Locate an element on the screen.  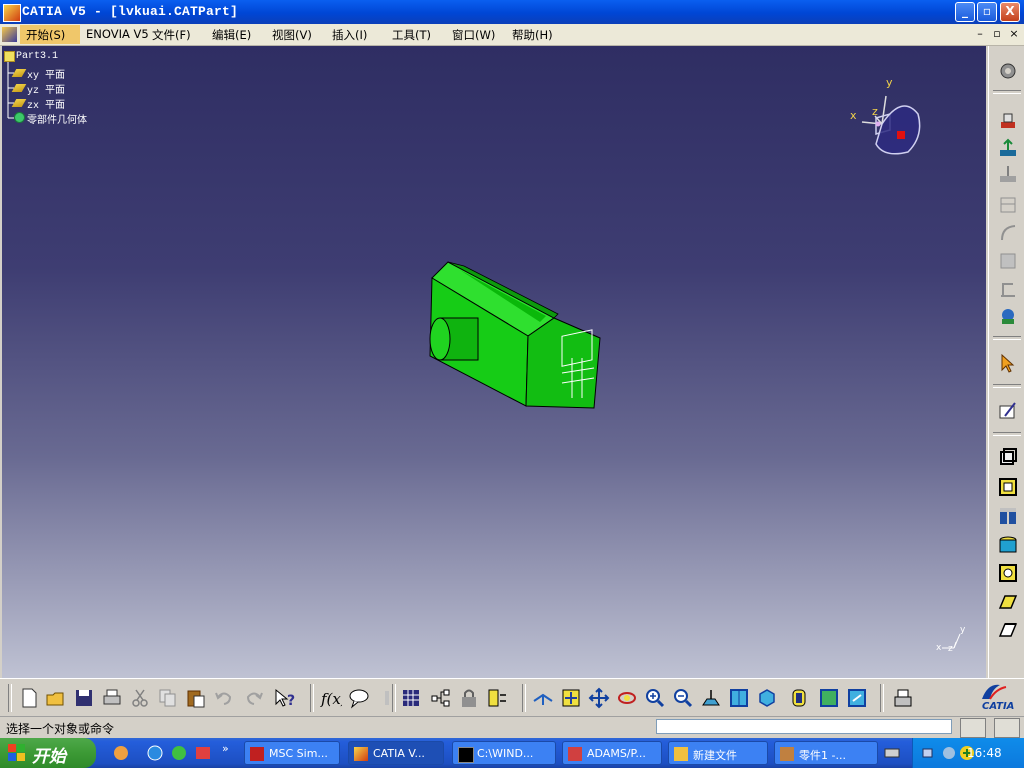
volume-icon is located at coordinates (949, 753).